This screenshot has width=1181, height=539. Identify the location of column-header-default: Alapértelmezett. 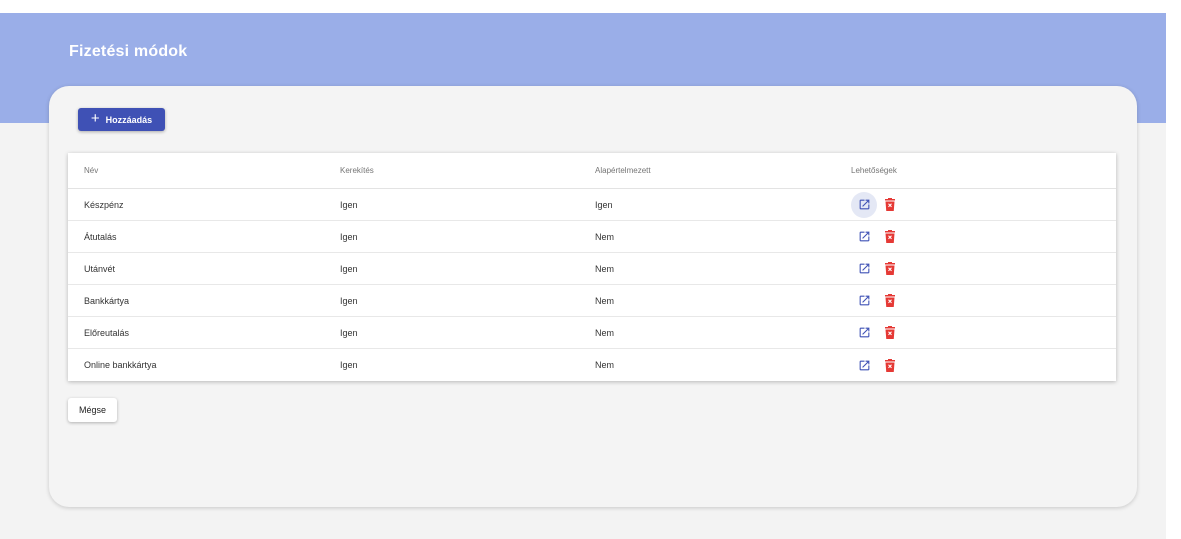
(623, 170).